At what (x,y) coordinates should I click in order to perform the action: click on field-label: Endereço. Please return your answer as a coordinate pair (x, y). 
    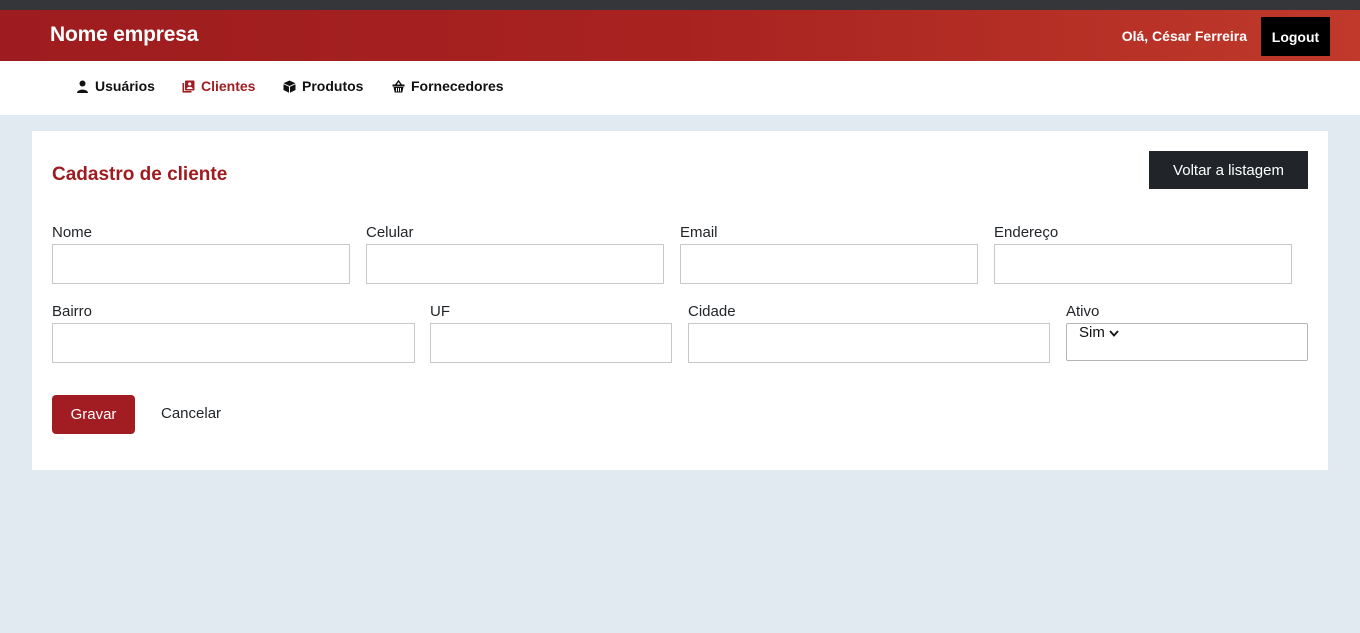
    Looking at the image, I should click on (1026, 232).